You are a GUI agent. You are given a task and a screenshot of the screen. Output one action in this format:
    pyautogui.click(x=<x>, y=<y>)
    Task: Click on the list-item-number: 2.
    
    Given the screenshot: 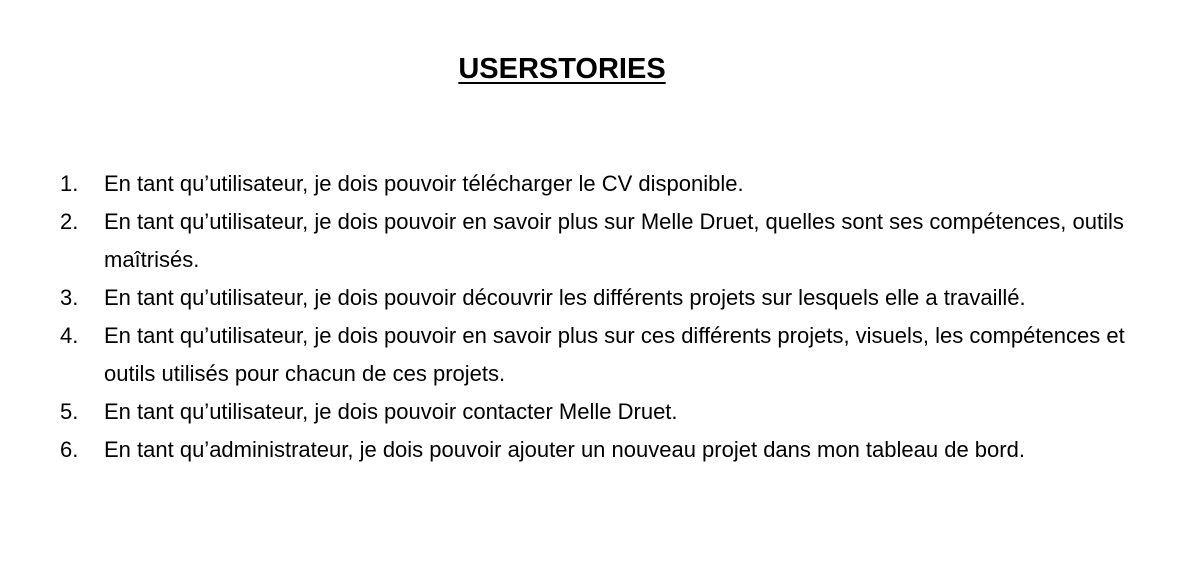 What is the action you would take?
    pyautogui.click(x=69, y=221)
    